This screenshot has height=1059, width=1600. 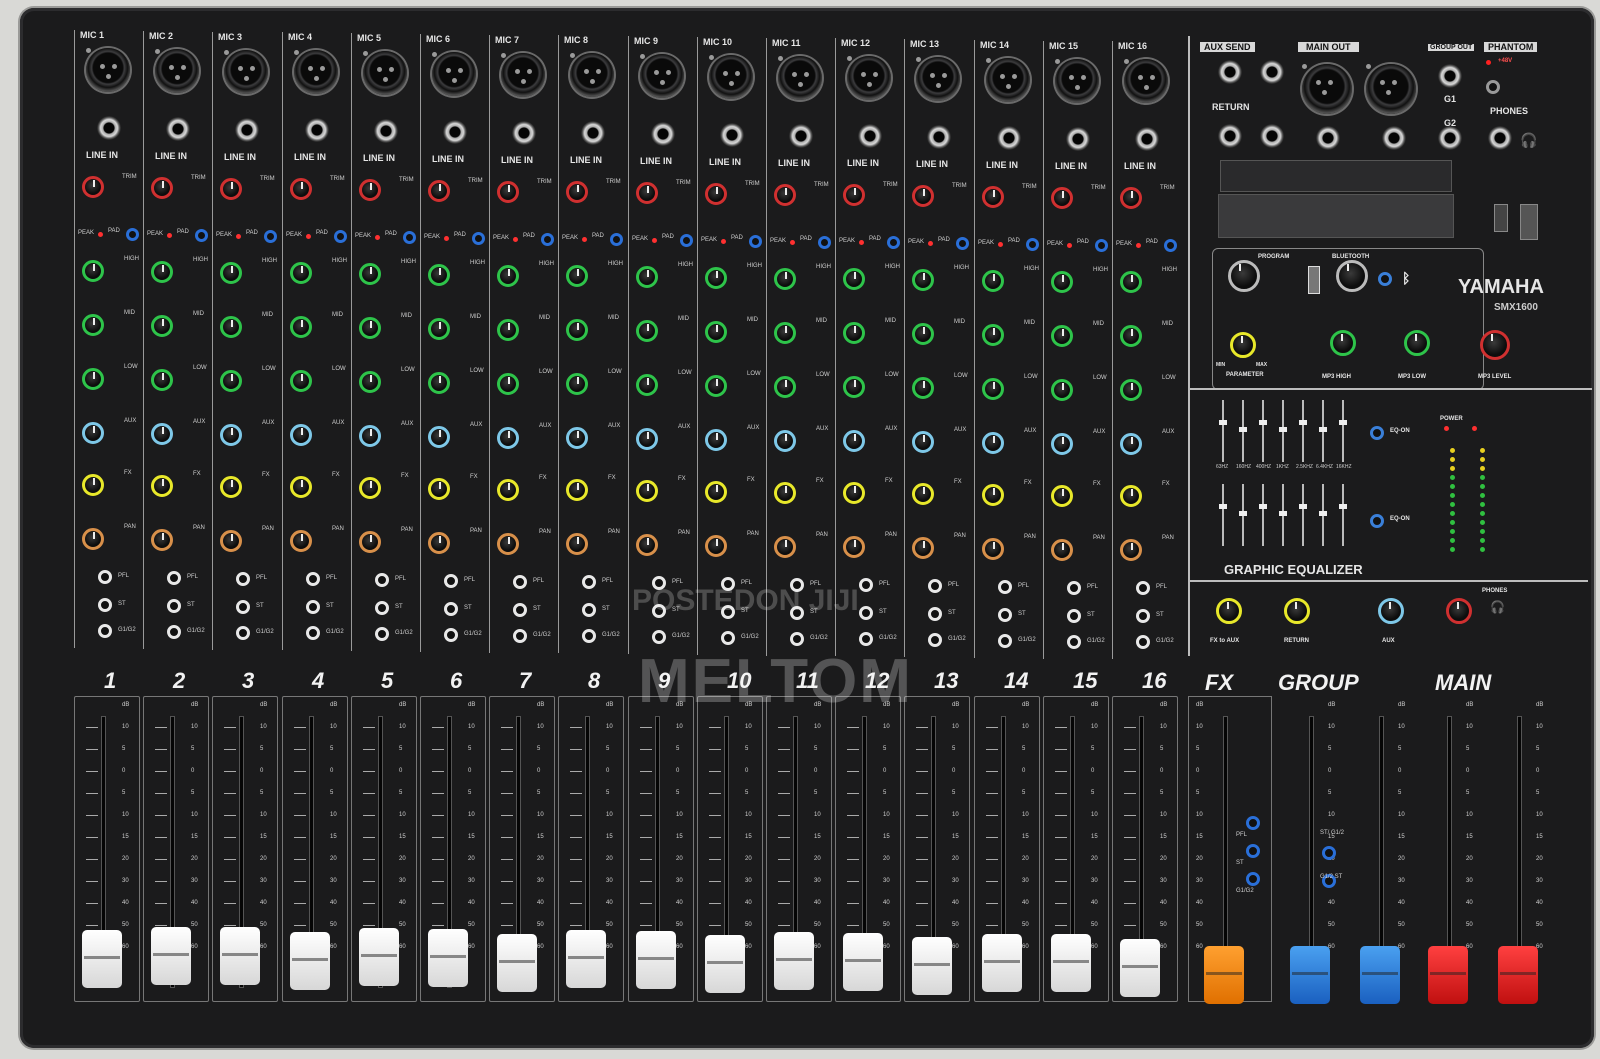 What do you see at coordinates (1230, 136) in the screenshot?
I see `return-jack-left` at bounding box center [1230, 136].